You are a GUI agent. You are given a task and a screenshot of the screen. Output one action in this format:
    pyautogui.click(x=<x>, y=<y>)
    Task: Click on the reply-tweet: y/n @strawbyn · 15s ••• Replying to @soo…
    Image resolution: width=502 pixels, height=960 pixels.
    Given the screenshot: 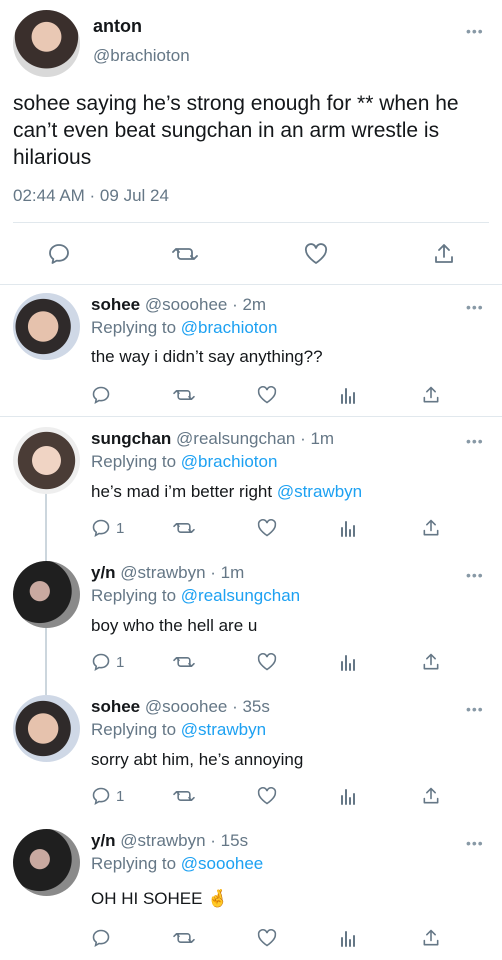 What is the action you would take?
    pyautogui.click(x=251, y=889)
    